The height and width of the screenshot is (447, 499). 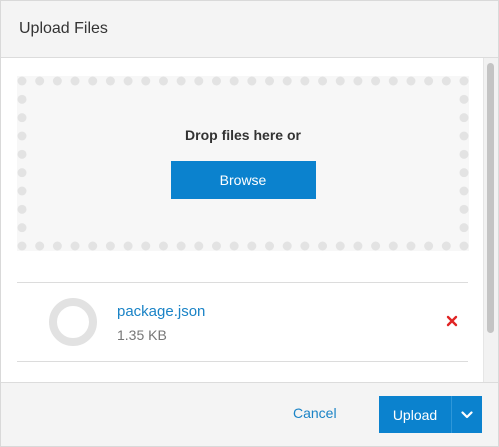 I want to click on upload-split-button: Upload, so click(x=430, y=414).